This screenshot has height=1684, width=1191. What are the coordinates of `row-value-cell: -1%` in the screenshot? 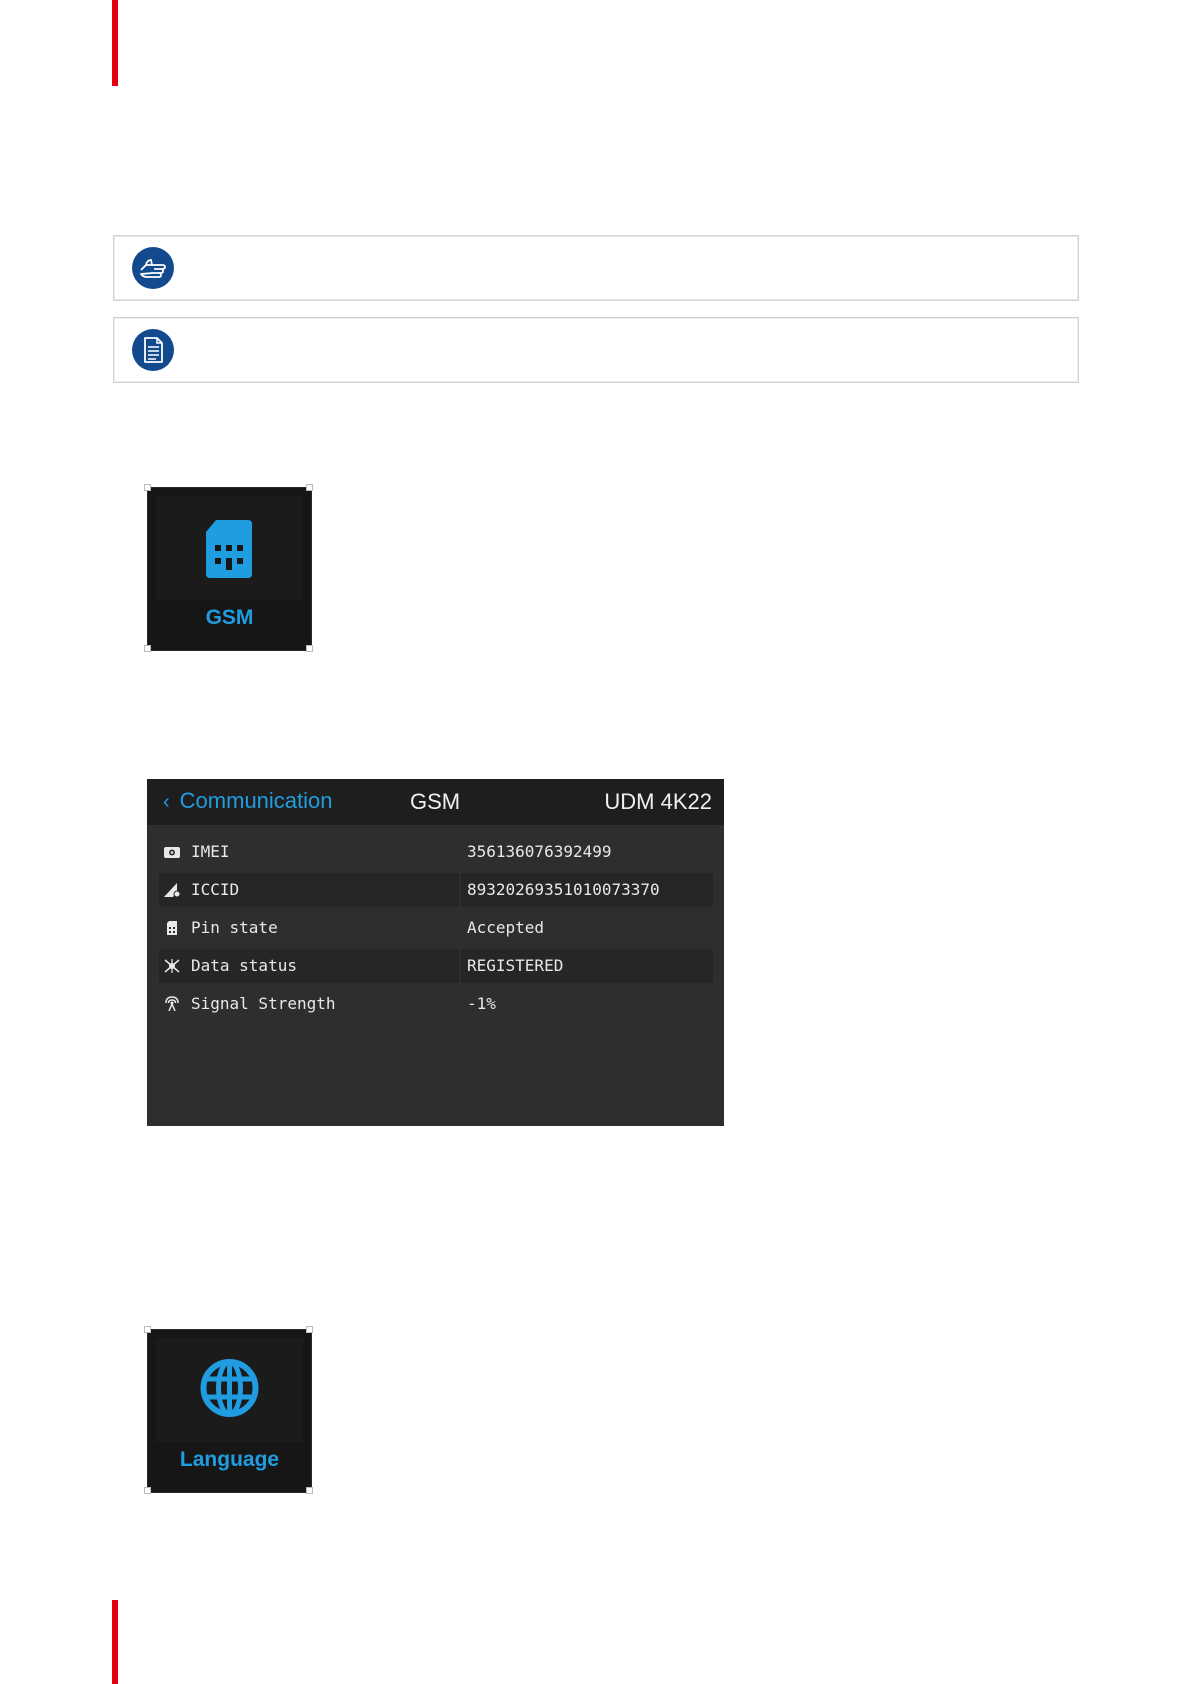 It's located at (587, 1004).